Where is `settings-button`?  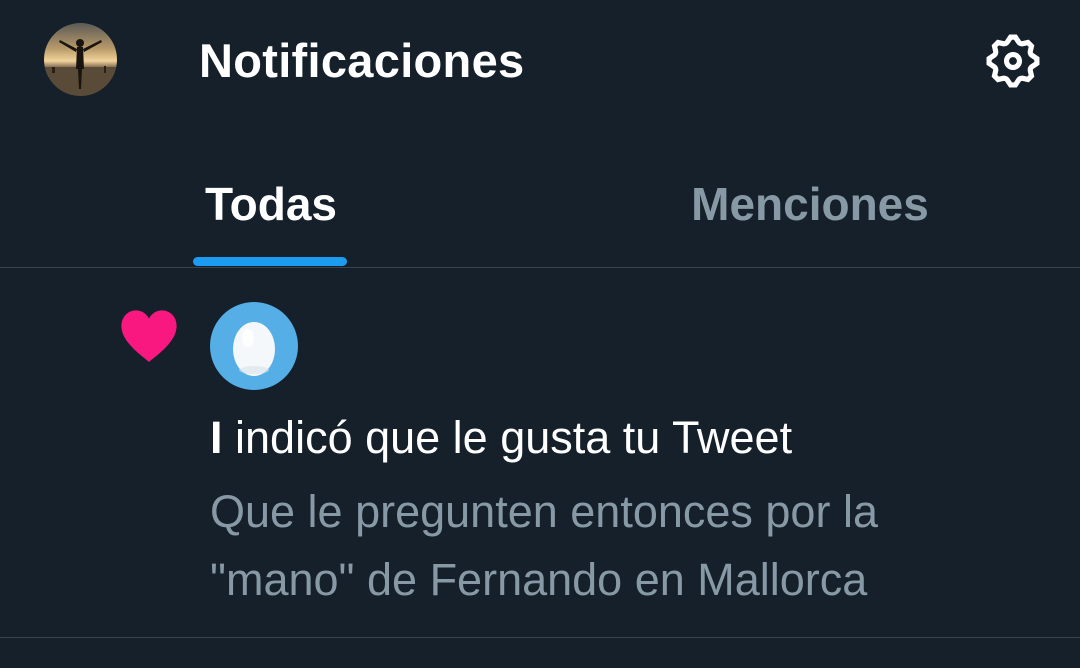 settings-button is located at coordinates (1013, 61).